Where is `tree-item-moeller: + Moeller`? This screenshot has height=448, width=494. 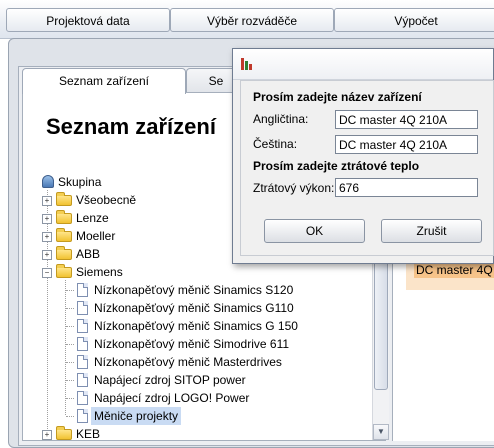
tree-item-moeller: + Moeller is located at coordinates (112, 236).